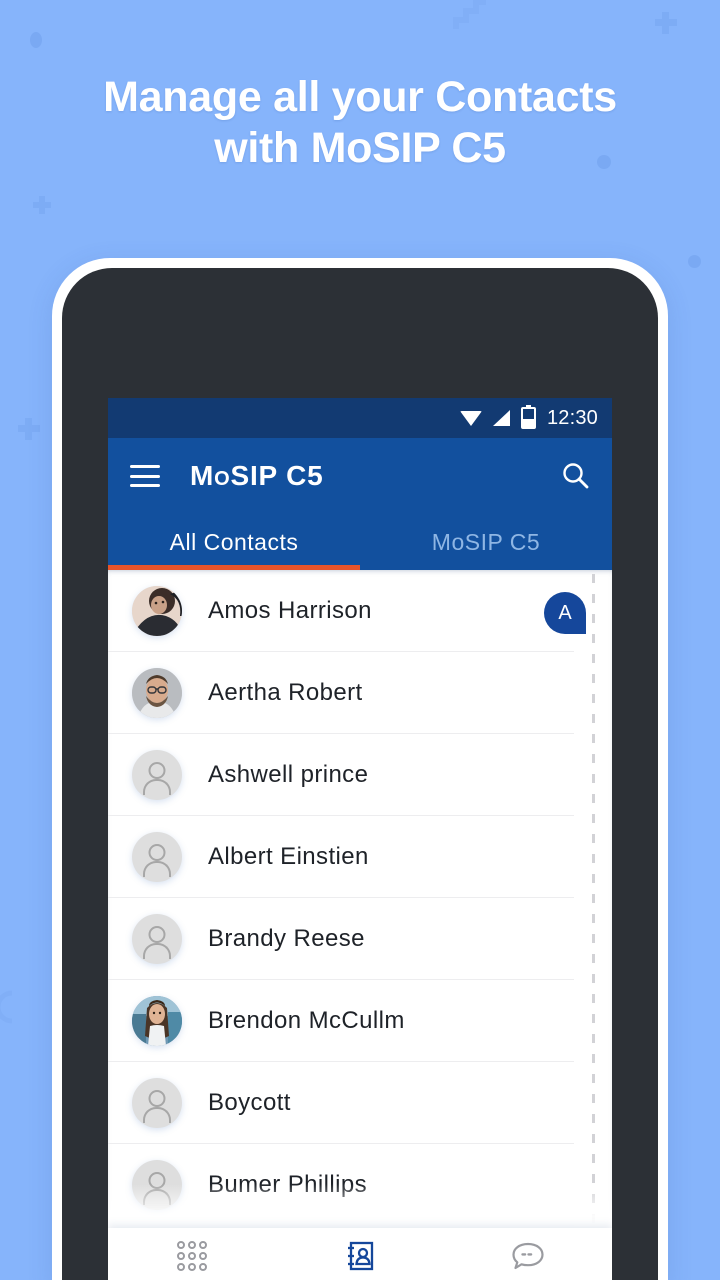 The width and height of the screenshot is (720, 1280). I want to click on contact-row-amos-harrison: Amos Harrison, so click(360, 611).